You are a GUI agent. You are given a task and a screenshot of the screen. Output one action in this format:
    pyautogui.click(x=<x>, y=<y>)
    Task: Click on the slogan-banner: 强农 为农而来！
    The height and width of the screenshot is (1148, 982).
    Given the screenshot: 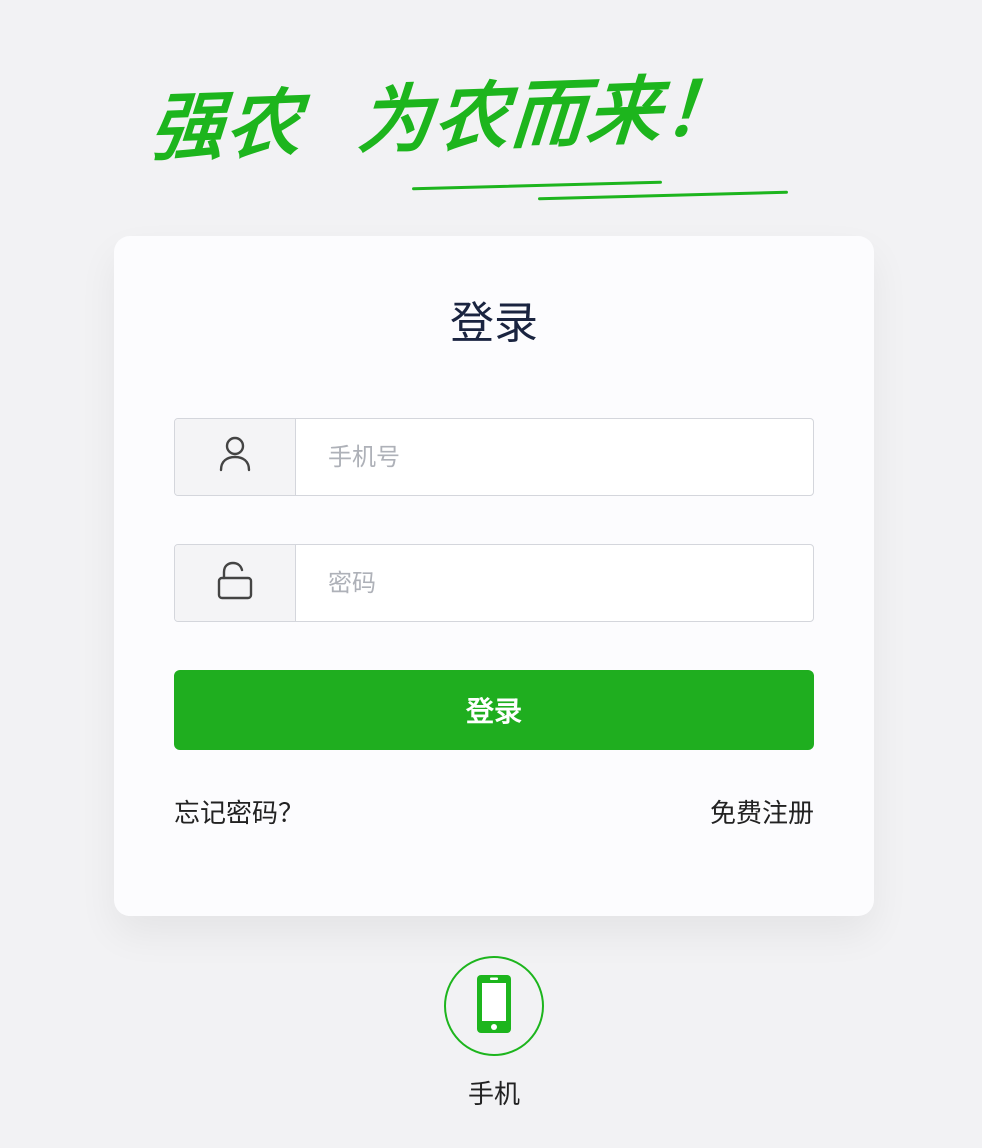 What is the action you would take?
    pyautogui.click(x=491, y=139)
    